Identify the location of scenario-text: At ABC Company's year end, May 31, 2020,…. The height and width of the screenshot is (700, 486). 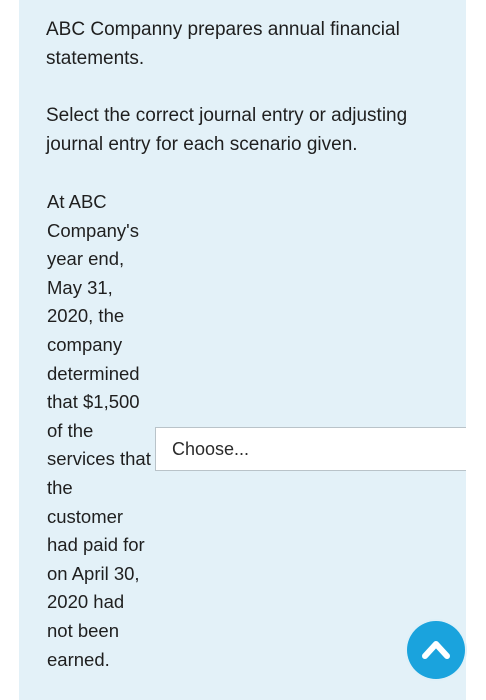
(99, 430).